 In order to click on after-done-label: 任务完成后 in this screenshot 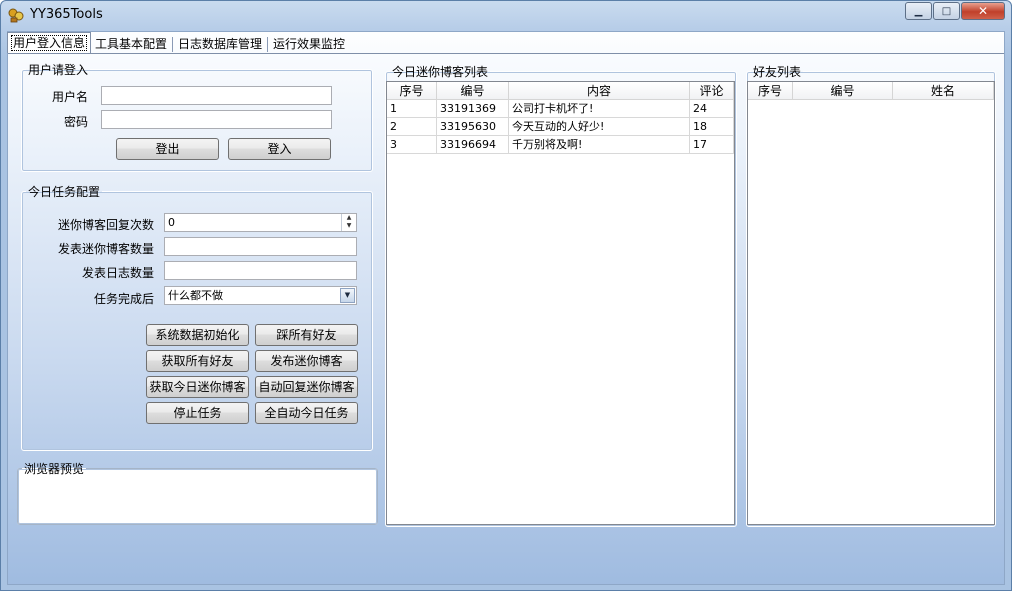, I will do `click(123, 299)`.